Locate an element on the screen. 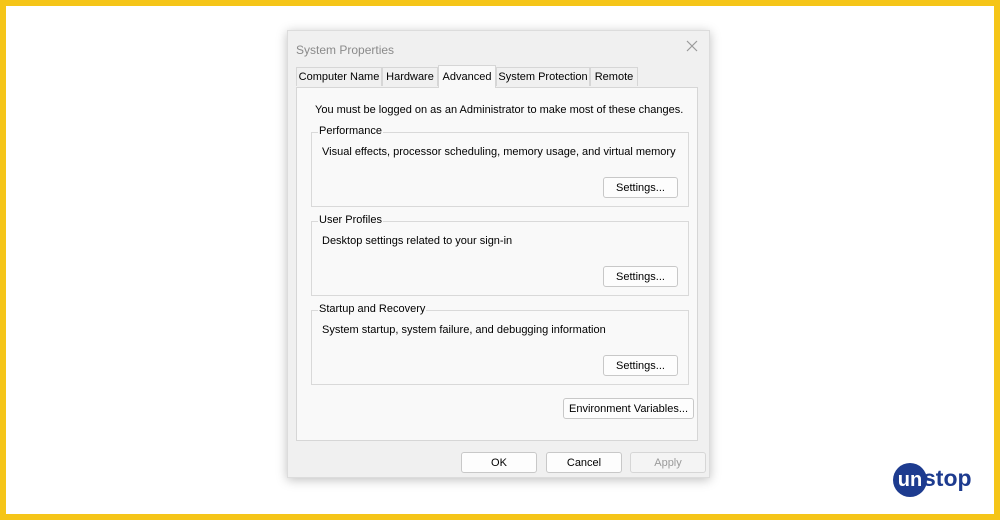  logo-circle: un is located at coordinates (910, 480).